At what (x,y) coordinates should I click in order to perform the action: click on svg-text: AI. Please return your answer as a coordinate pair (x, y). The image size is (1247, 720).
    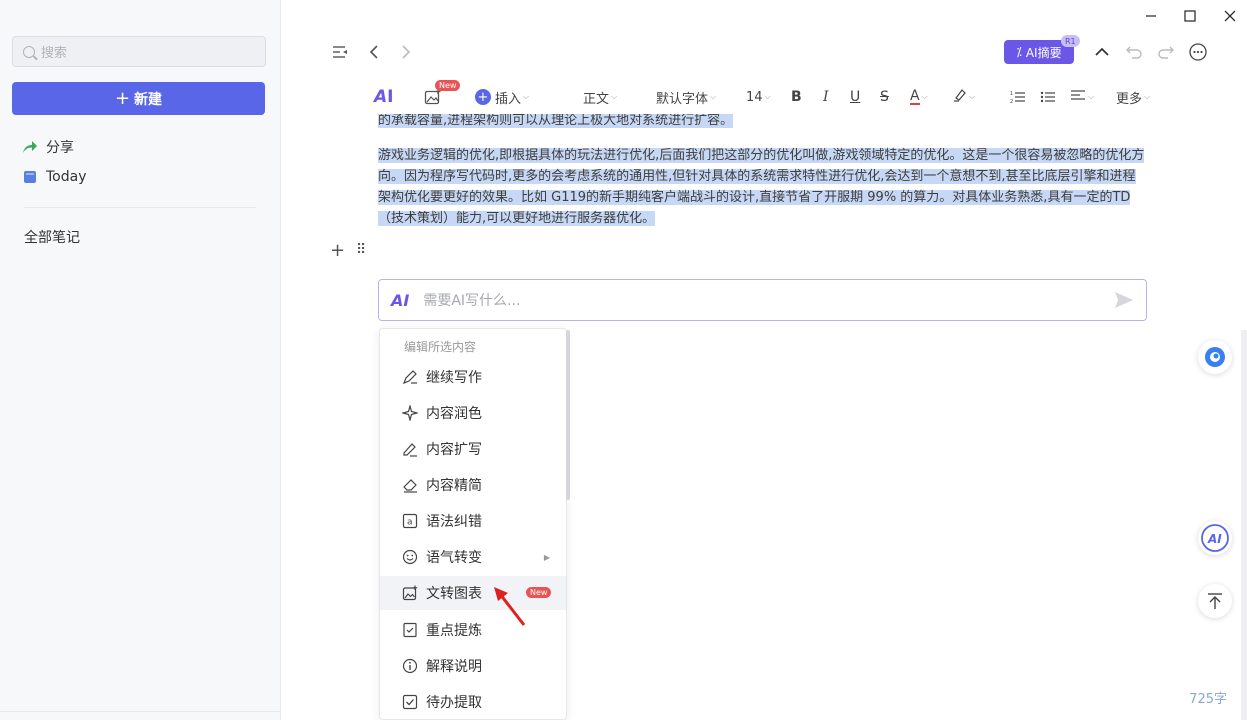
    Looking at the image, I should click on (1214, 539).